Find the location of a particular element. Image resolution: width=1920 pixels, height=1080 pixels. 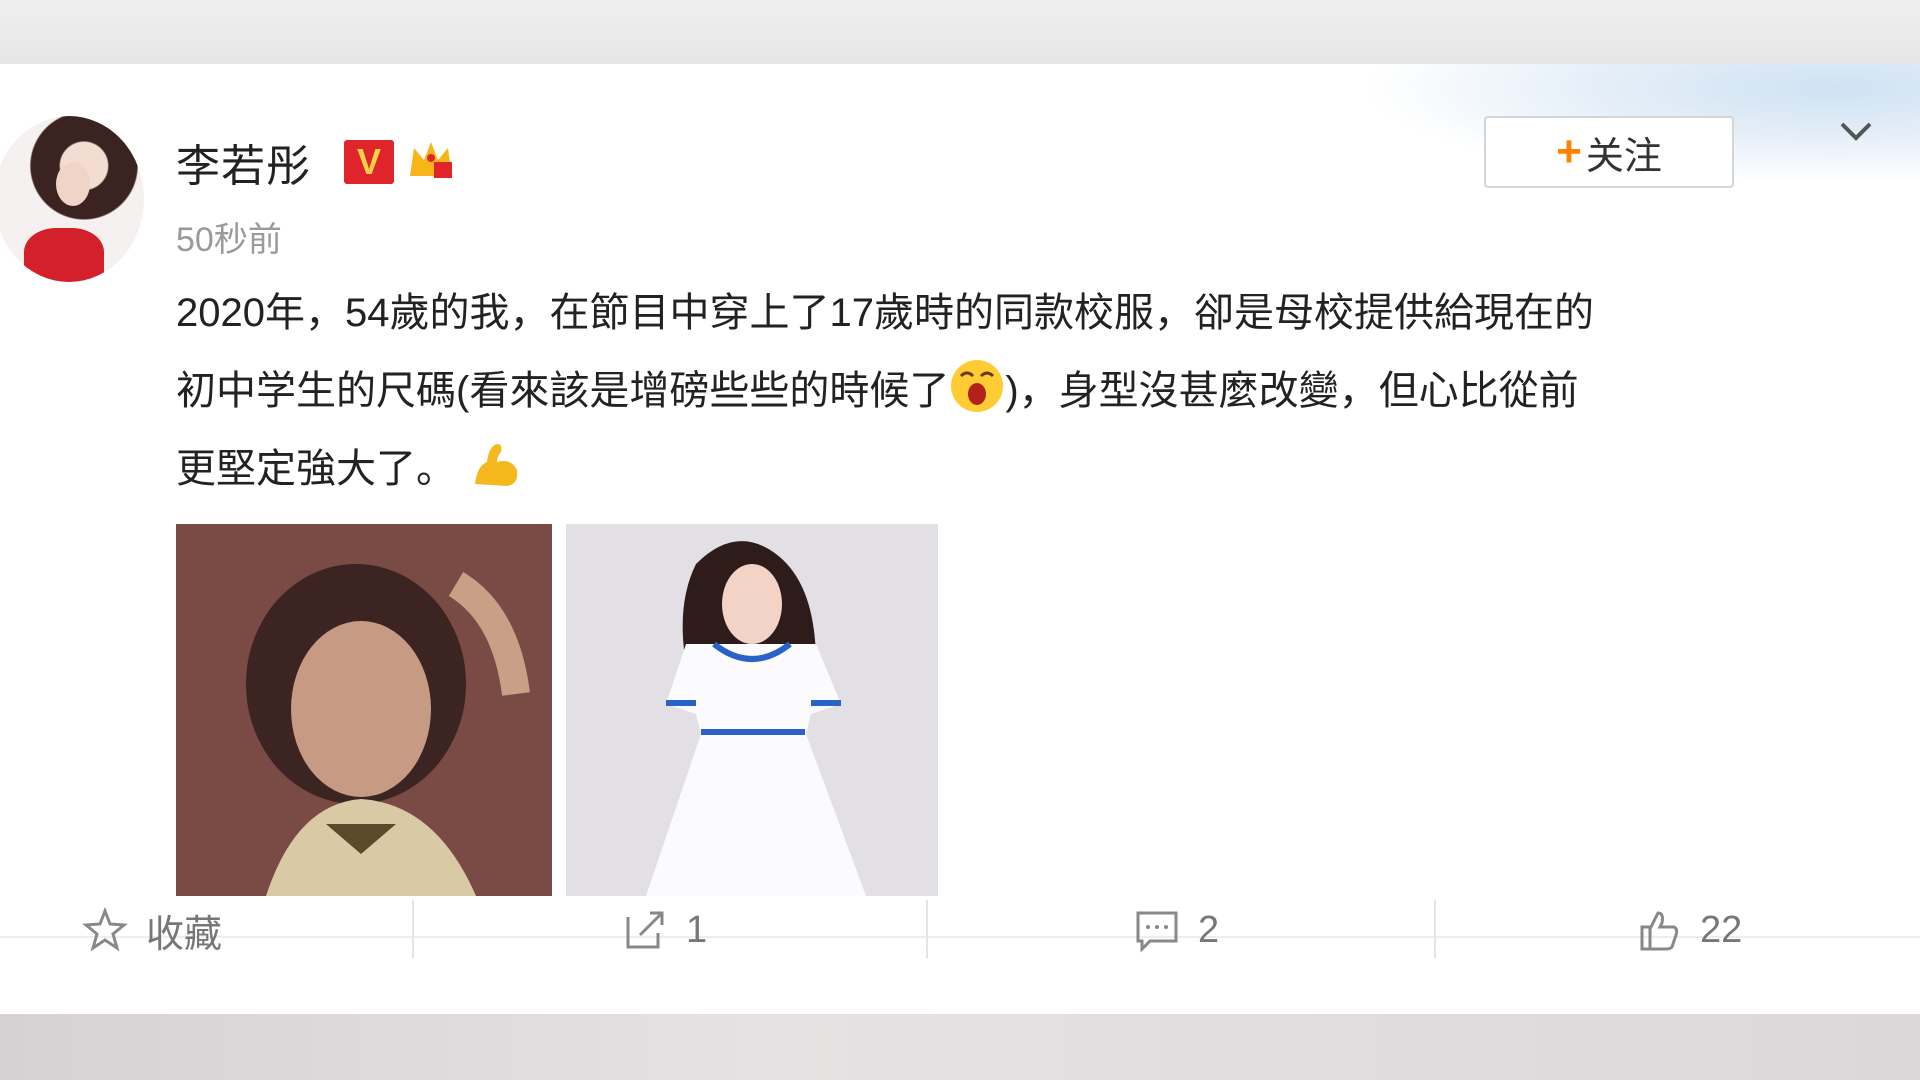

avatar is located at coordinates (72, 199).